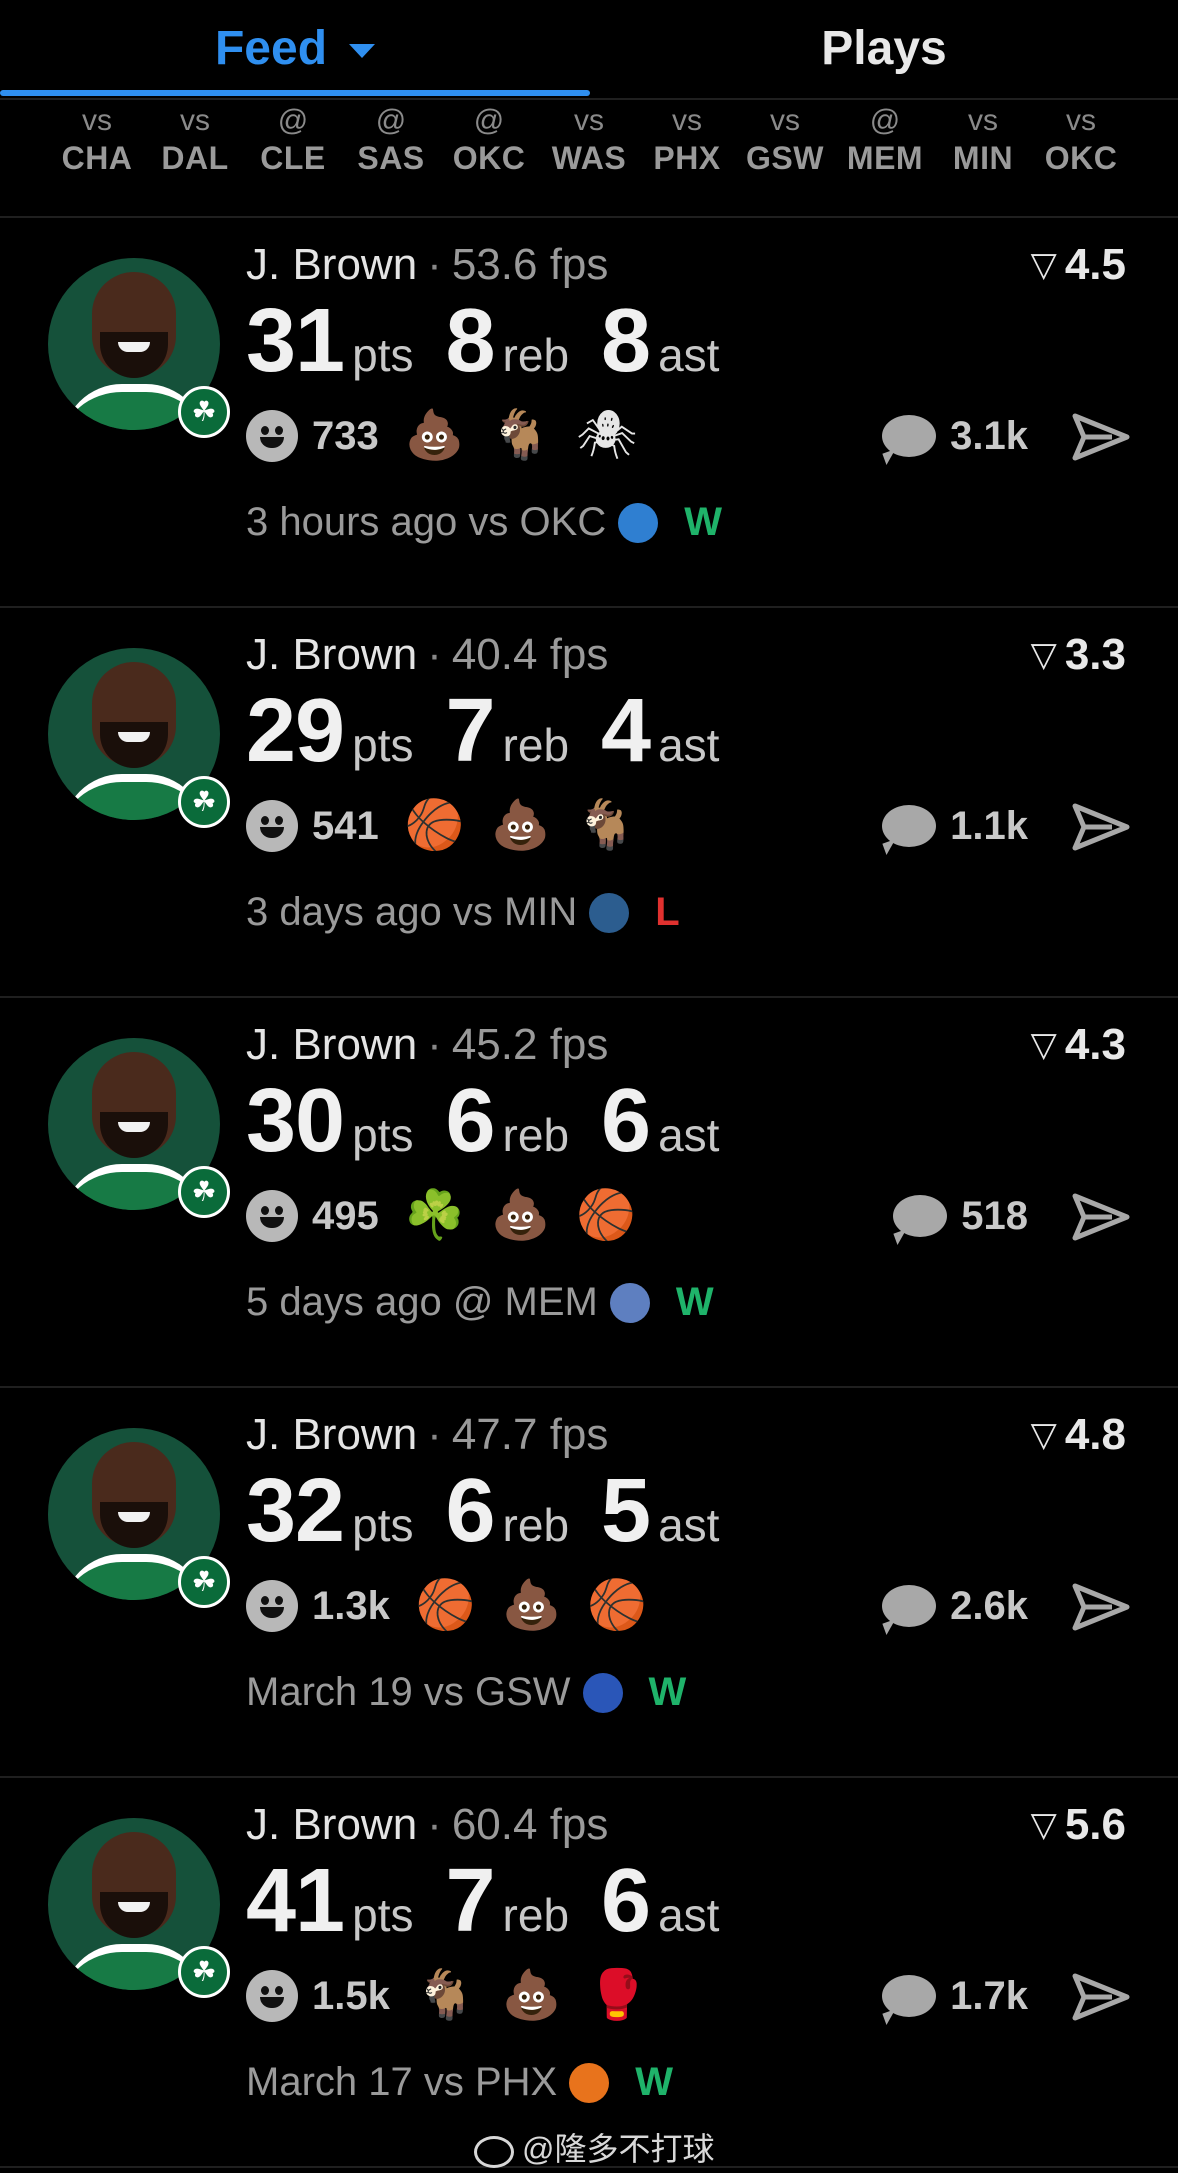  What do you see at coordinates (295, 48) in the screenshot?
I see `tab-feed: Feed` at bounding box center [295, 48].